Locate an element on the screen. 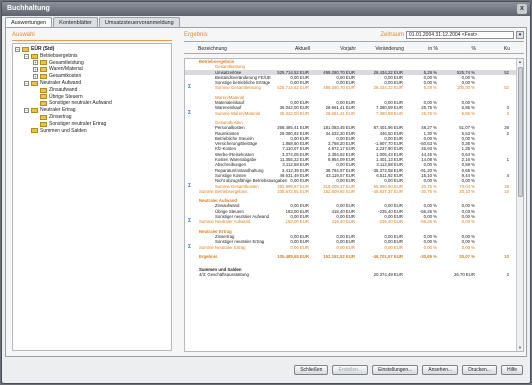 The height and width of the screenshot is (385, 532). period-selector: Zeitraum 01.01.2004 31.12.2004 <Fest> ▾ is located at coordinates (452, 35).